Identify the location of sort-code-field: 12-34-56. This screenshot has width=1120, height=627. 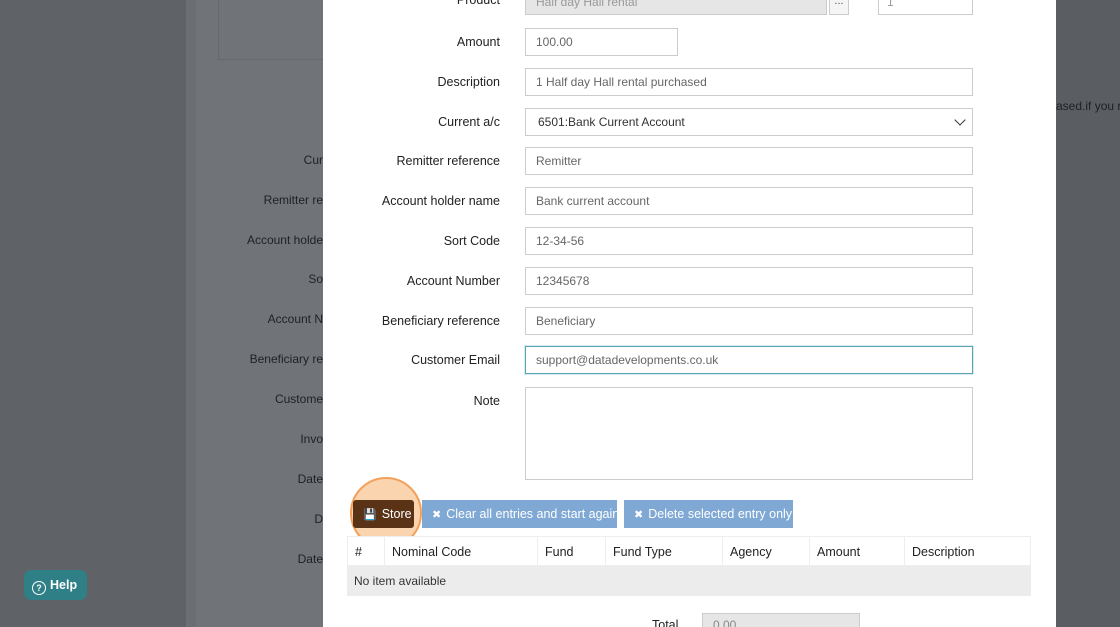
(749, 241).